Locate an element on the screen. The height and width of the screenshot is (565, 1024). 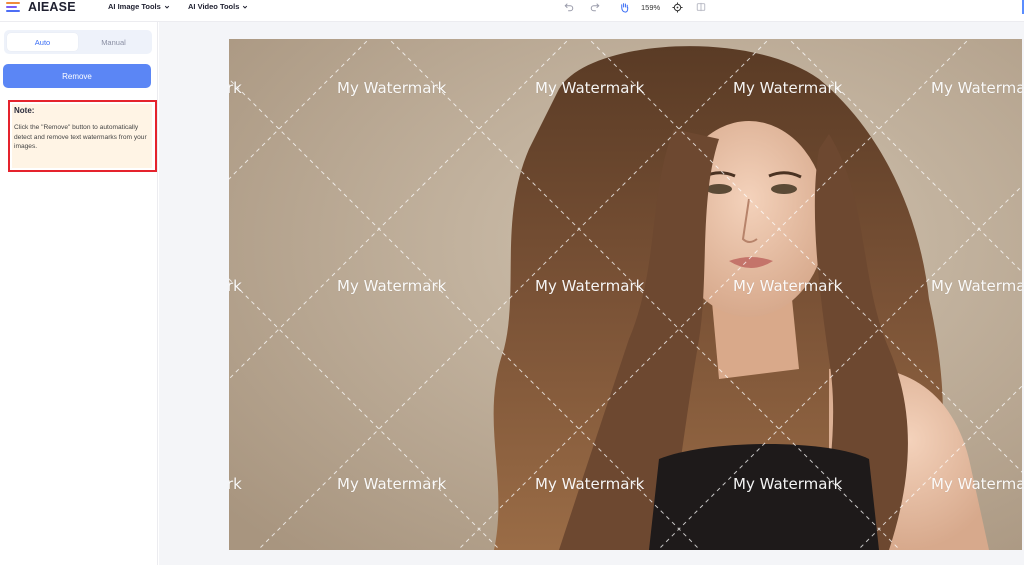
nav-ai-image-tools: AI Image Tools is located at coordinates (139, 6).